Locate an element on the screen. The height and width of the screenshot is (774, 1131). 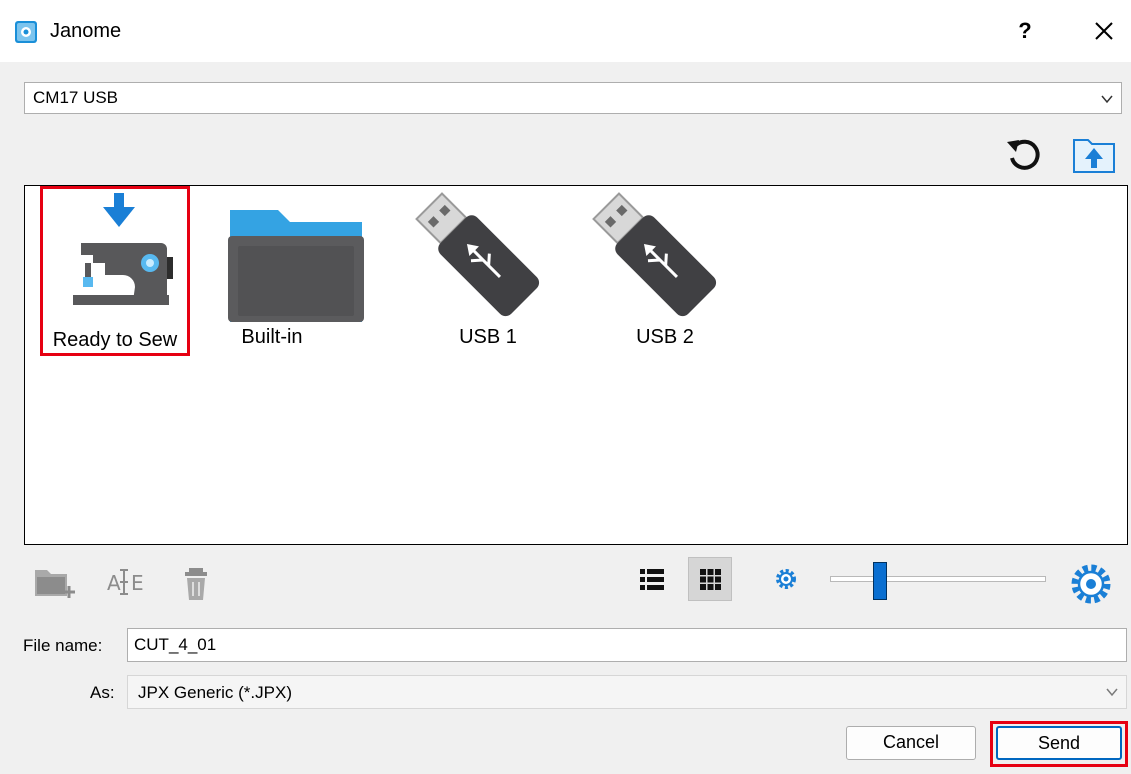
icon-size-slider-thumb is located at coordinates (879, 581).